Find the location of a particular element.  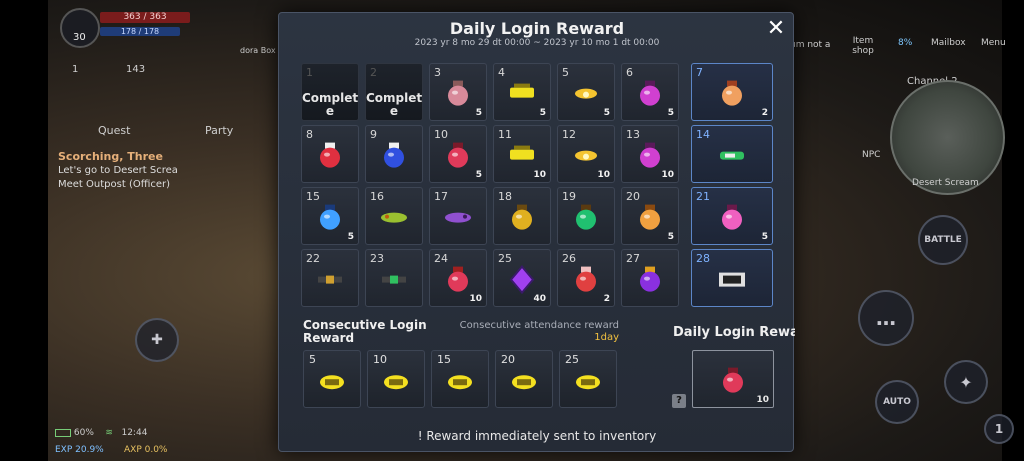

top-partial-label: um not a is located at coordinates (810, 45).